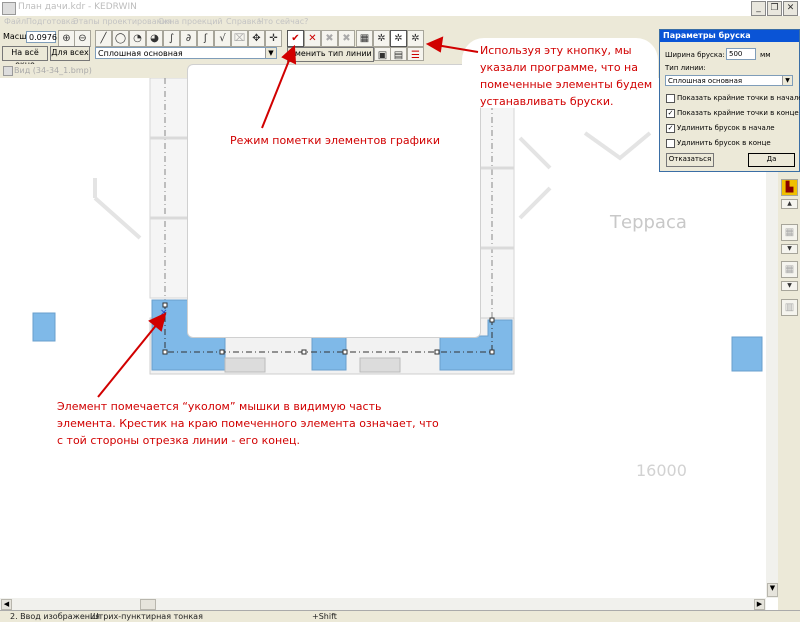  What do you see at coordinates (685, 68) in the screenshot?
I see `dialog-line-type-label: Тип линии:` at bounding box center [685, 68].